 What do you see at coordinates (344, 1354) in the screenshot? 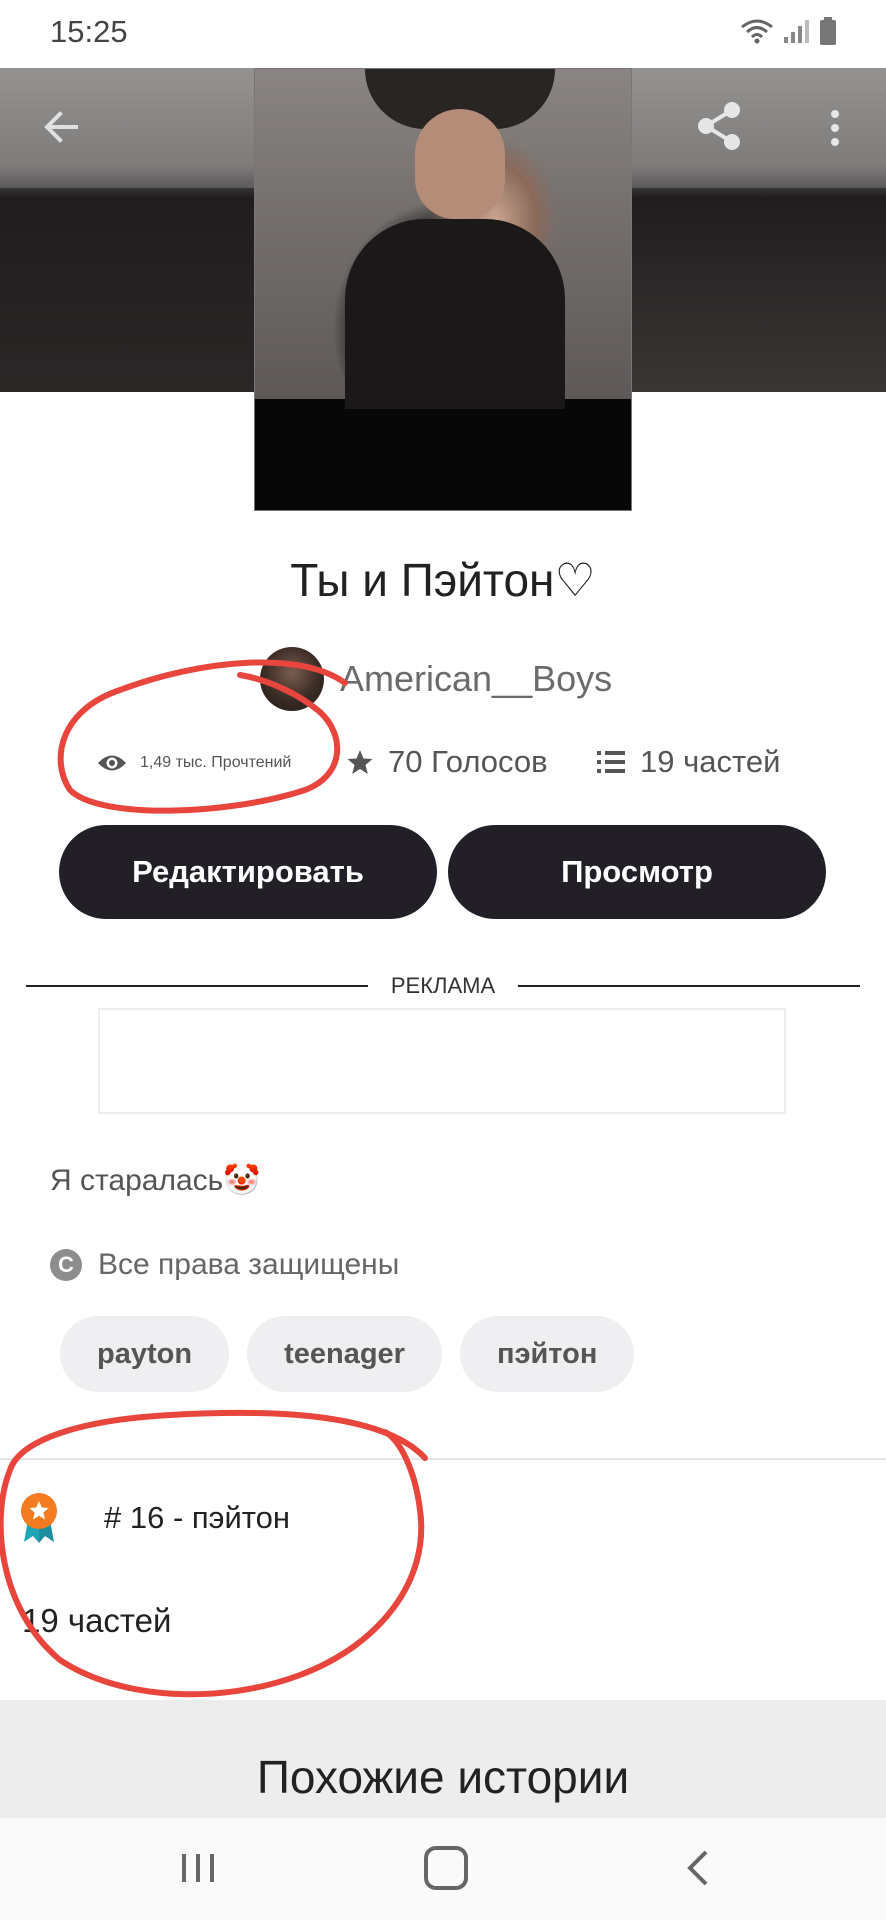
I see `tag-chip: teenager` at bounding box center [344, 1354].